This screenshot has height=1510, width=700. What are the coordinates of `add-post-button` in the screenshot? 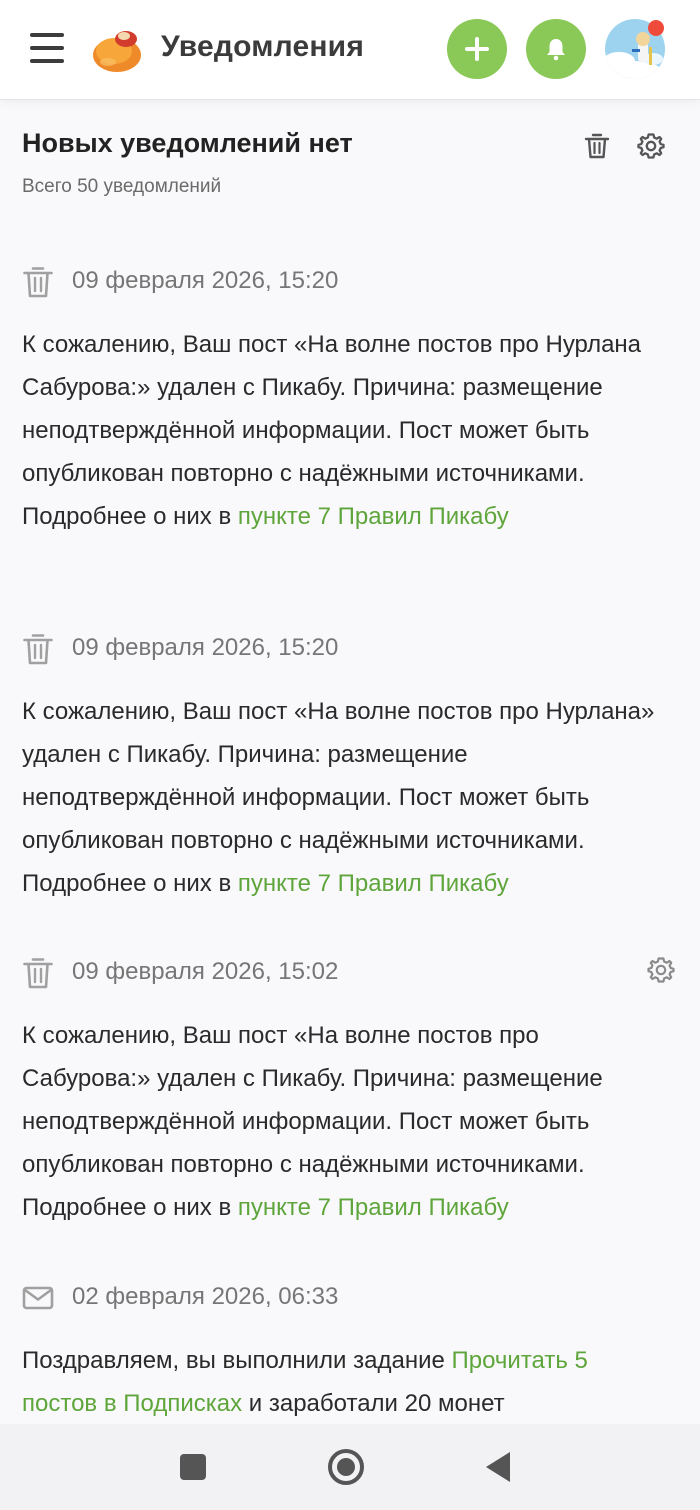 It's located at (477, 49).